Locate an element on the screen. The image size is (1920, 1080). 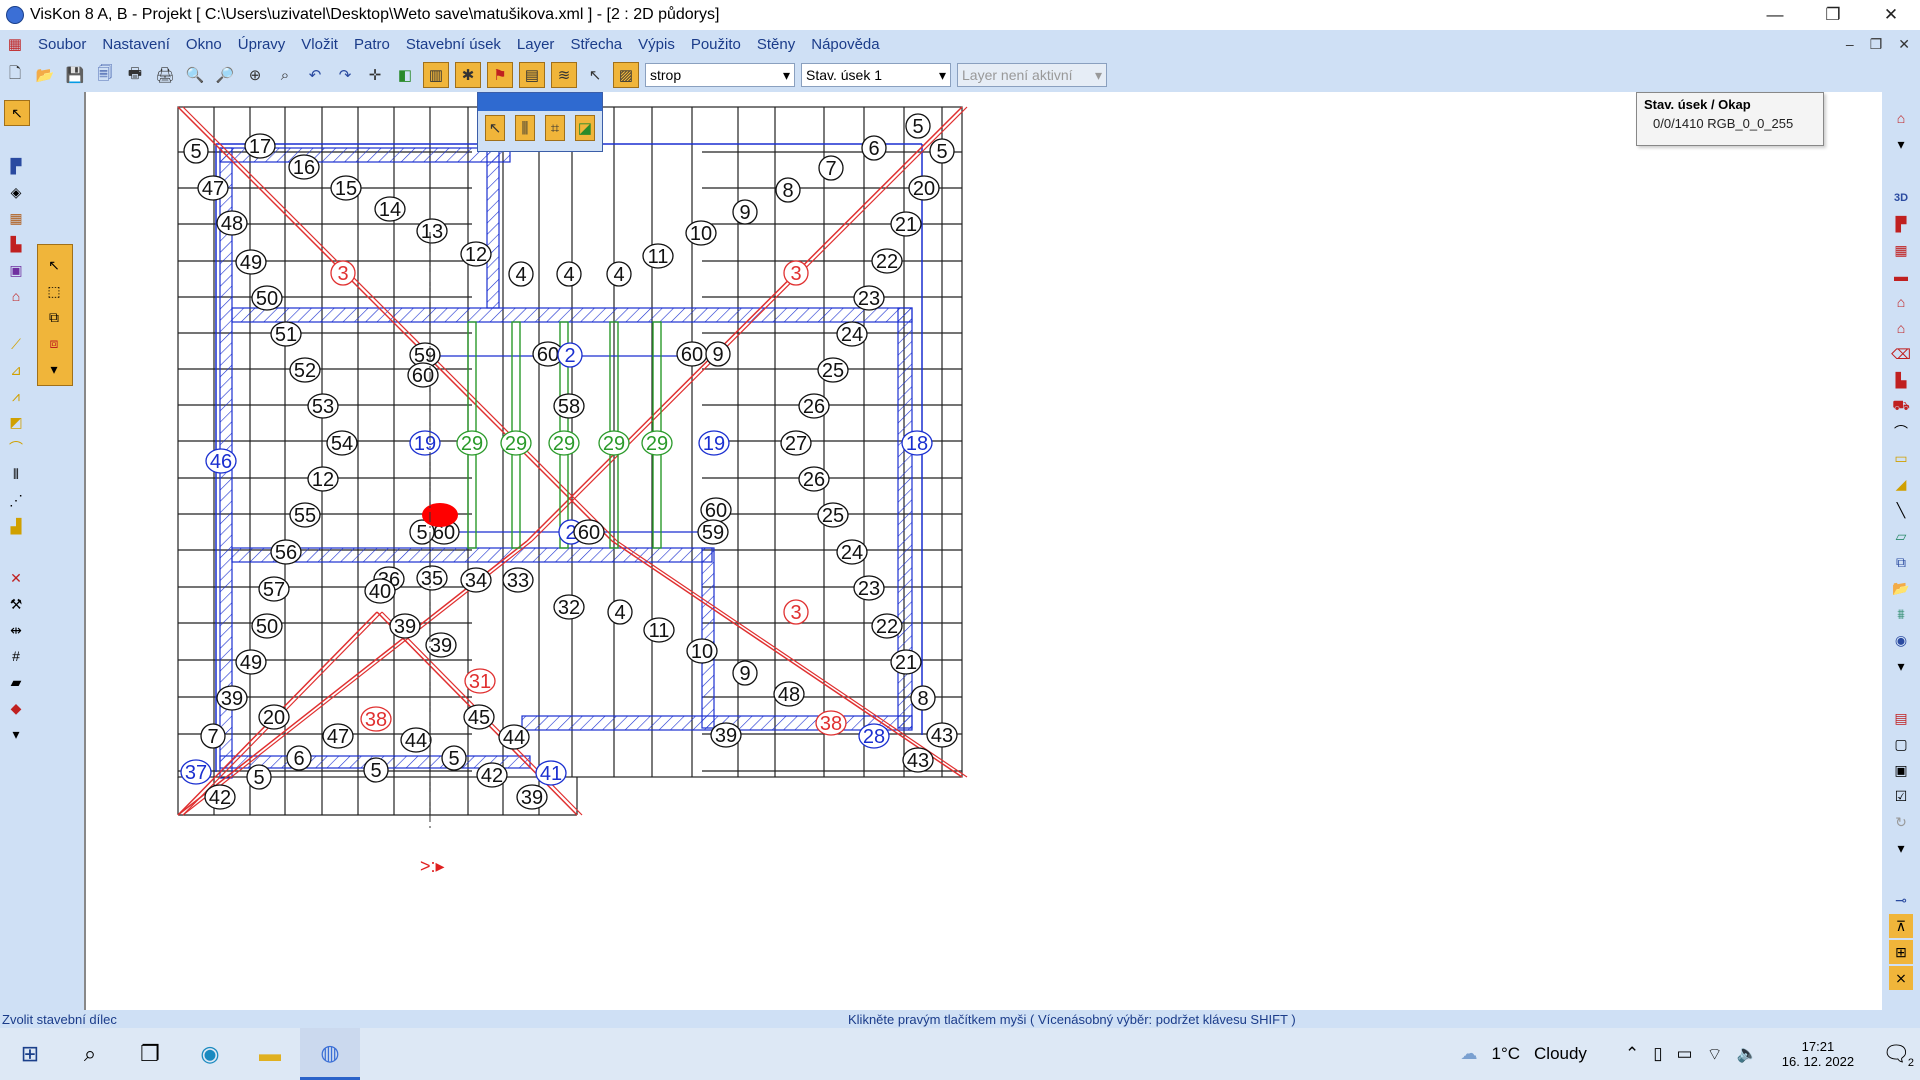
floating-toolbar-header is located at coordinates (540, 102).